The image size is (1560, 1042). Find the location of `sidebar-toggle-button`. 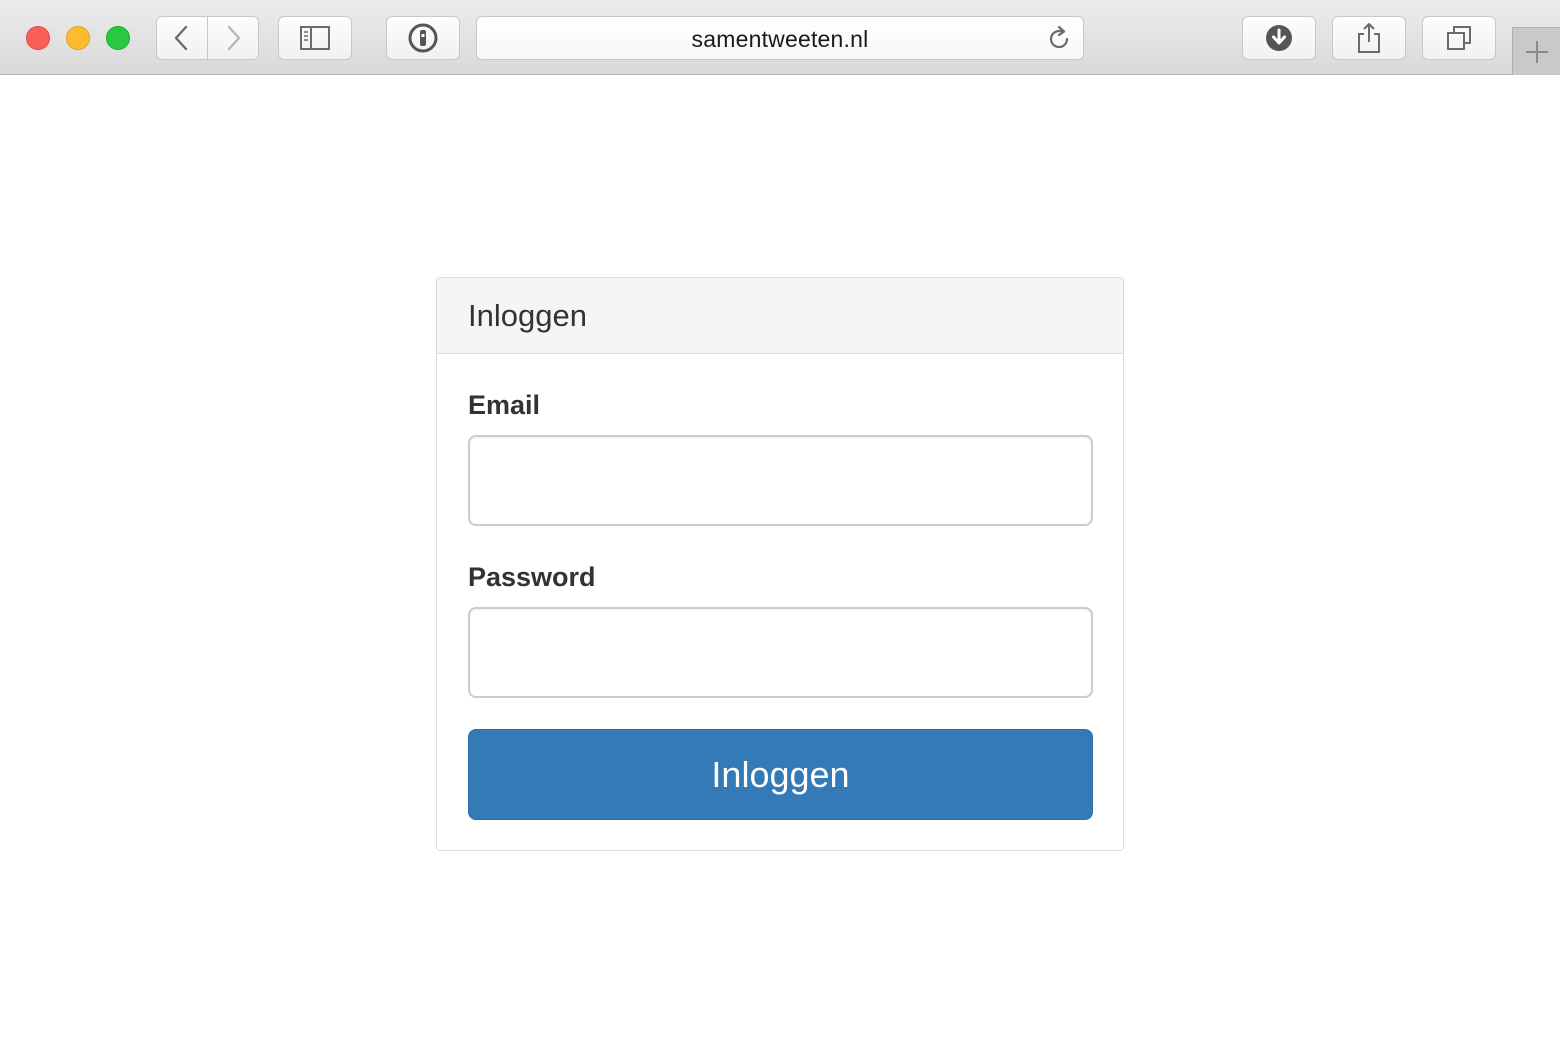

sidebar-toggle-button is located at coordinates (315, 38).